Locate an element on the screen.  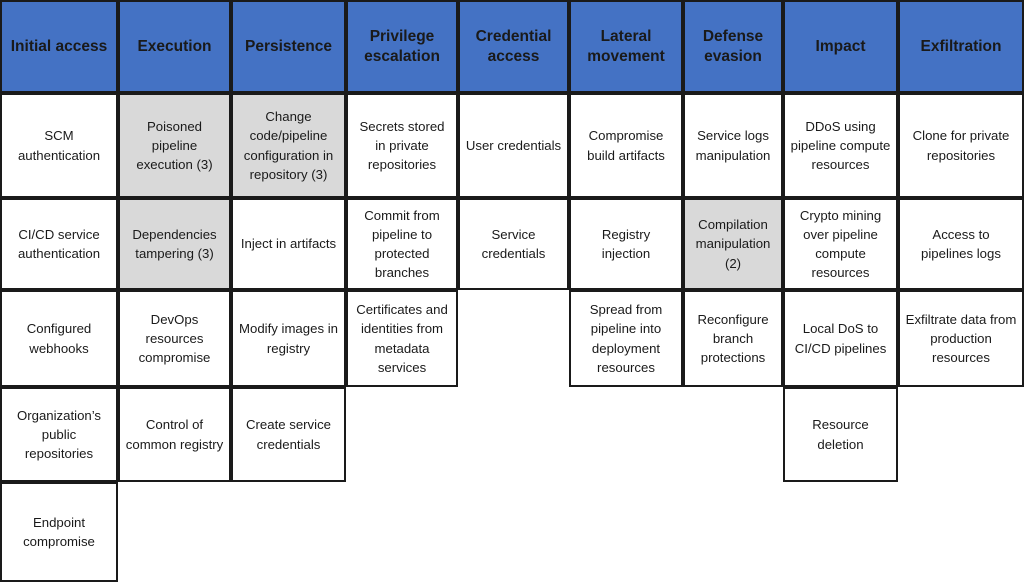
technique-cell-initial-access: Configured webhooks is located at coordinates (59, 338).